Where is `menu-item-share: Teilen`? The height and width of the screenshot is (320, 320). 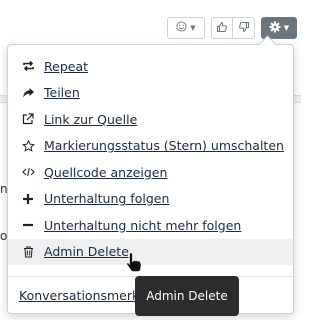
menu-item-share: Teilen is located at coordinates (150, 93).